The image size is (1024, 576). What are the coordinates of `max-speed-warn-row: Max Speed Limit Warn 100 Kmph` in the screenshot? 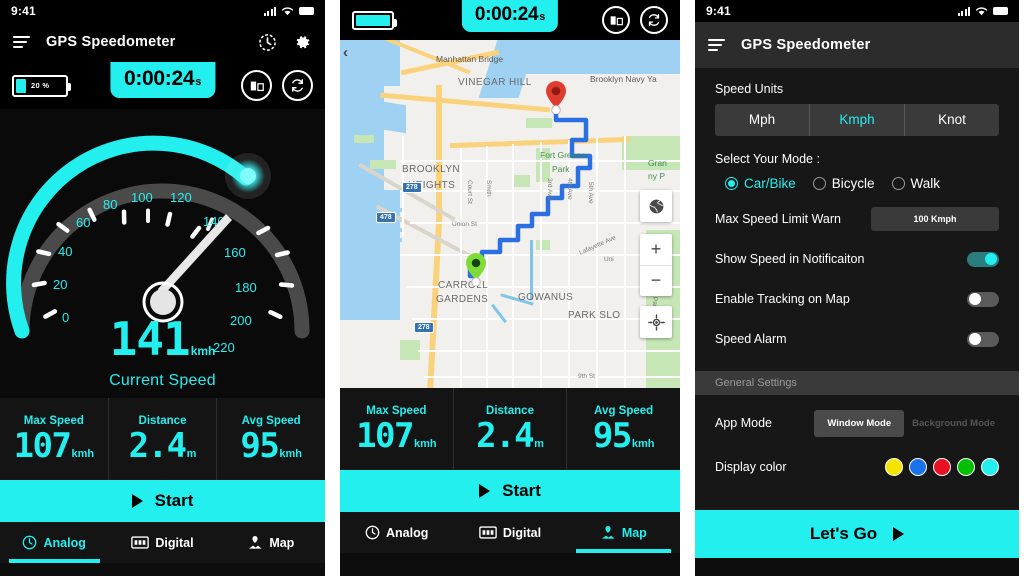 It's located at (857, 219).